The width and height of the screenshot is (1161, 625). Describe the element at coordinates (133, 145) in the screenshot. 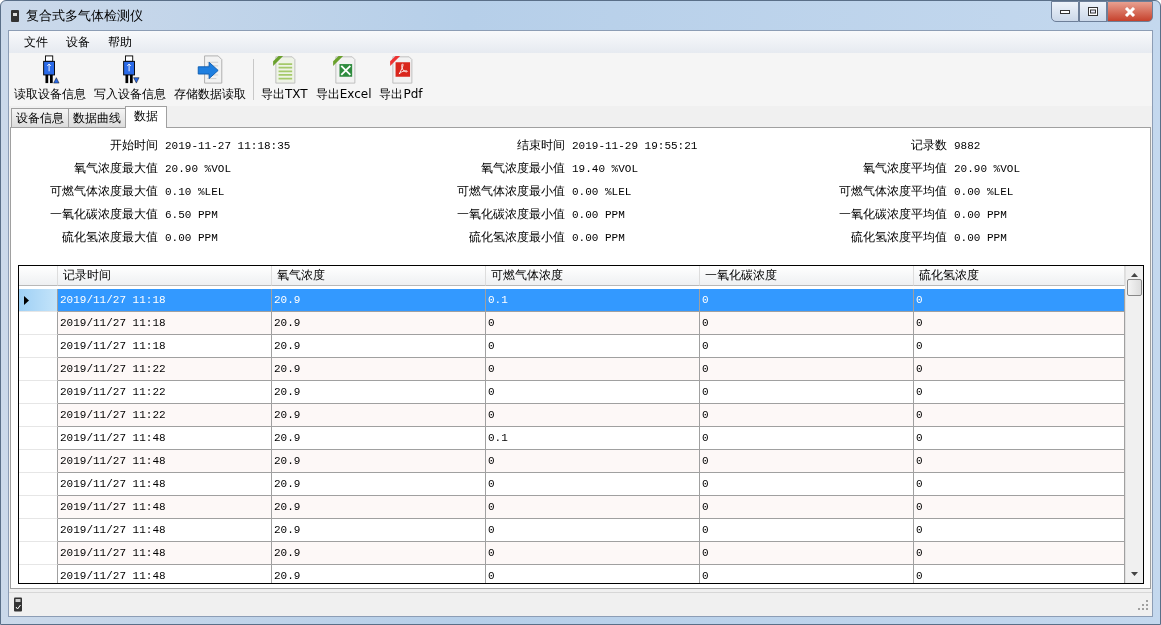

I see `field-label: 开始时间` at that location.